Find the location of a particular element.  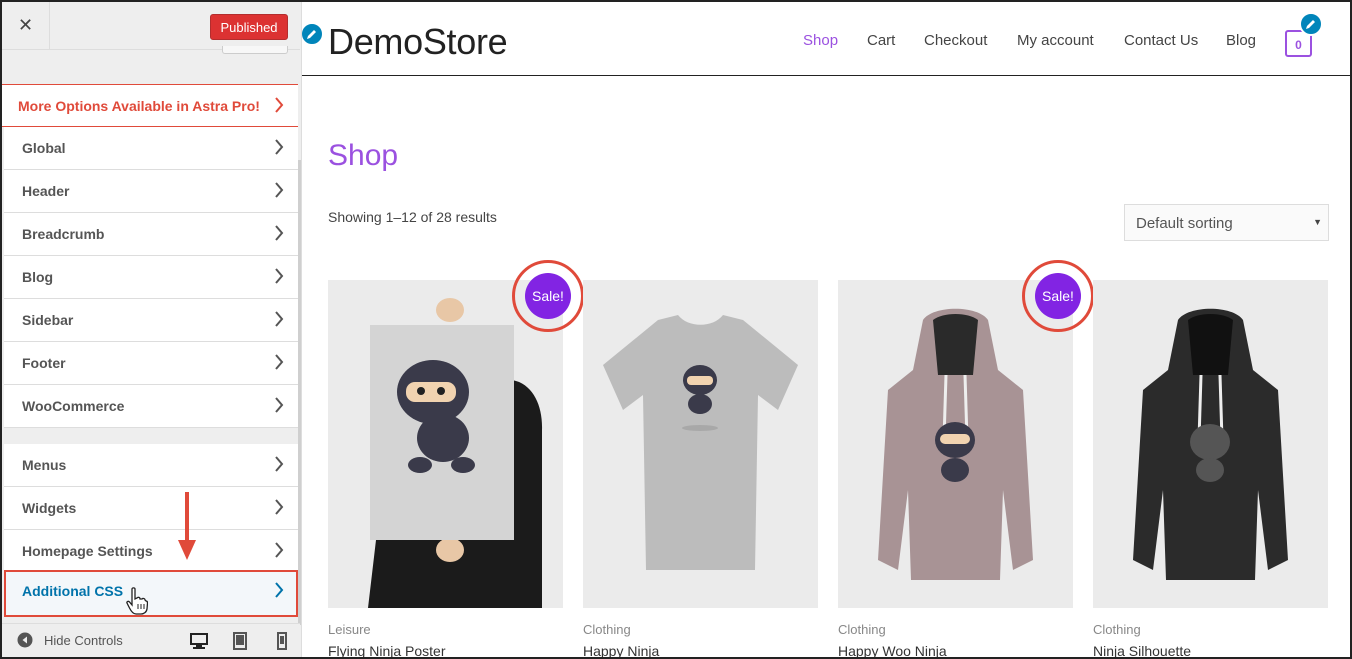

section-sidebar: Sidebar is located at coordinates (151, 320).